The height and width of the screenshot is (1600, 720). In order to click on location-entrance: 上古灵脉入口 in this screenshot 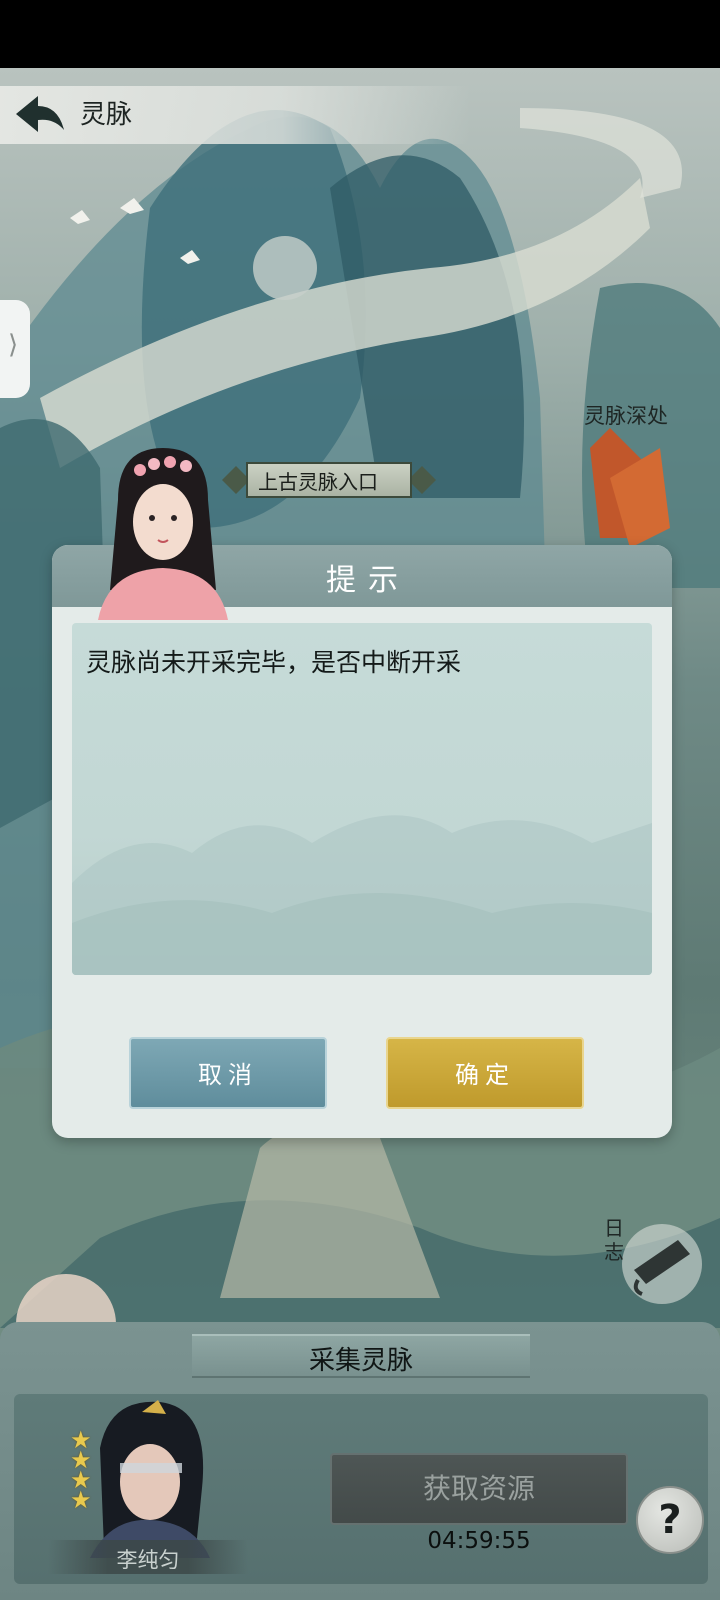, I will do `click(329, 480)`.